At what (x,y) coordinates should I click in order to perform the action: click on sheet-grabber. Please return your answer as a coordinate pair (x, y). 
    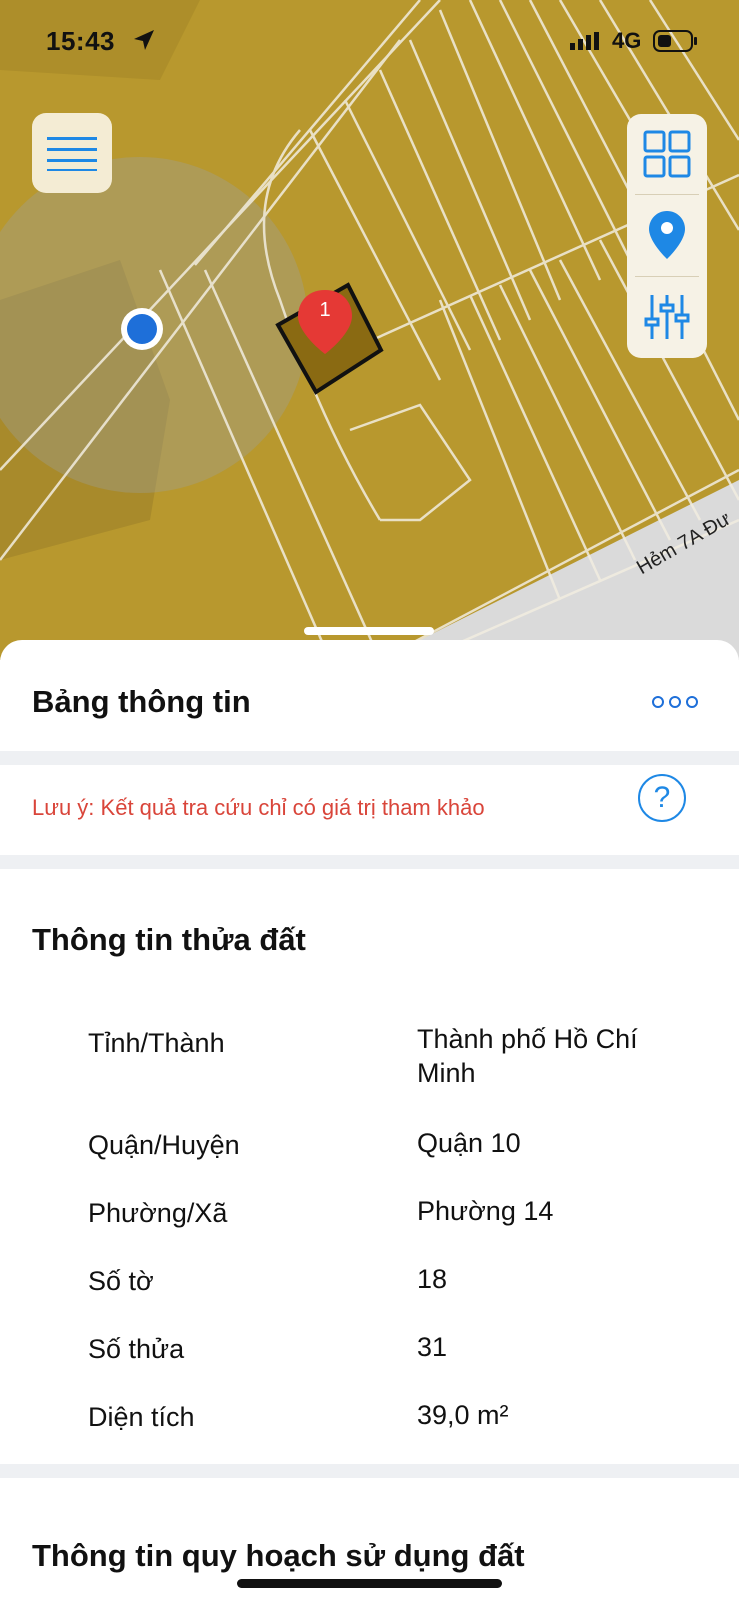
    Looking at the image, I should click on (369, 631).